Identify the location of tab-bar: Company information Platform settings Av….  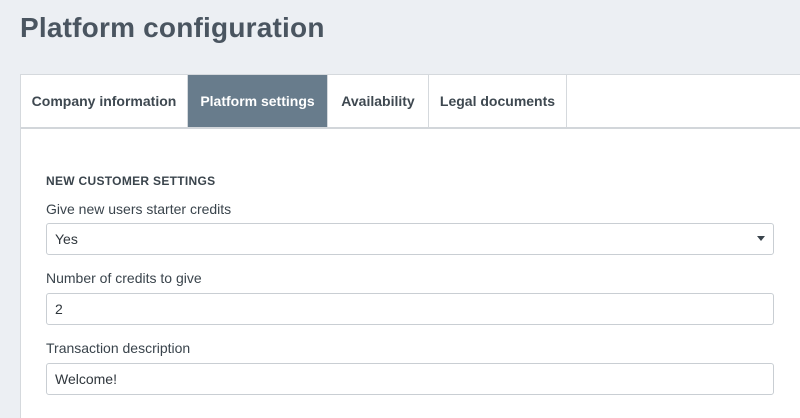
(410, 102).